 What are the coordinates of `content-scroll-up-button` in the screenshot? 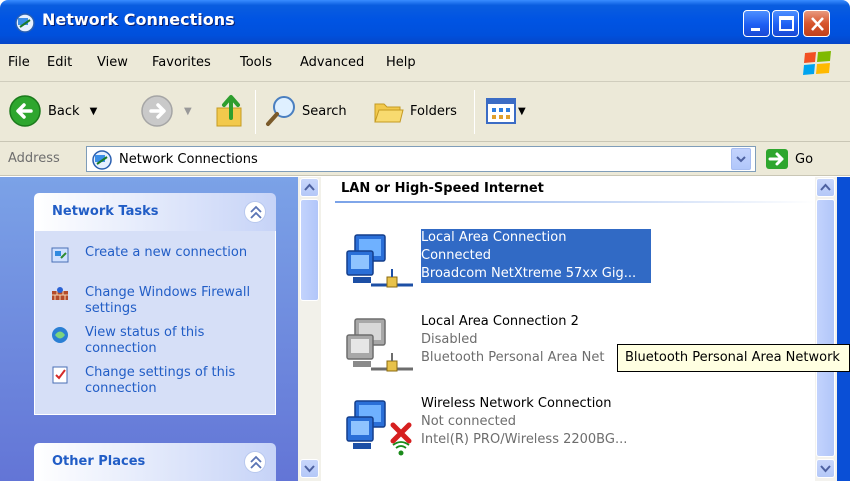 It's located at (825, 187).